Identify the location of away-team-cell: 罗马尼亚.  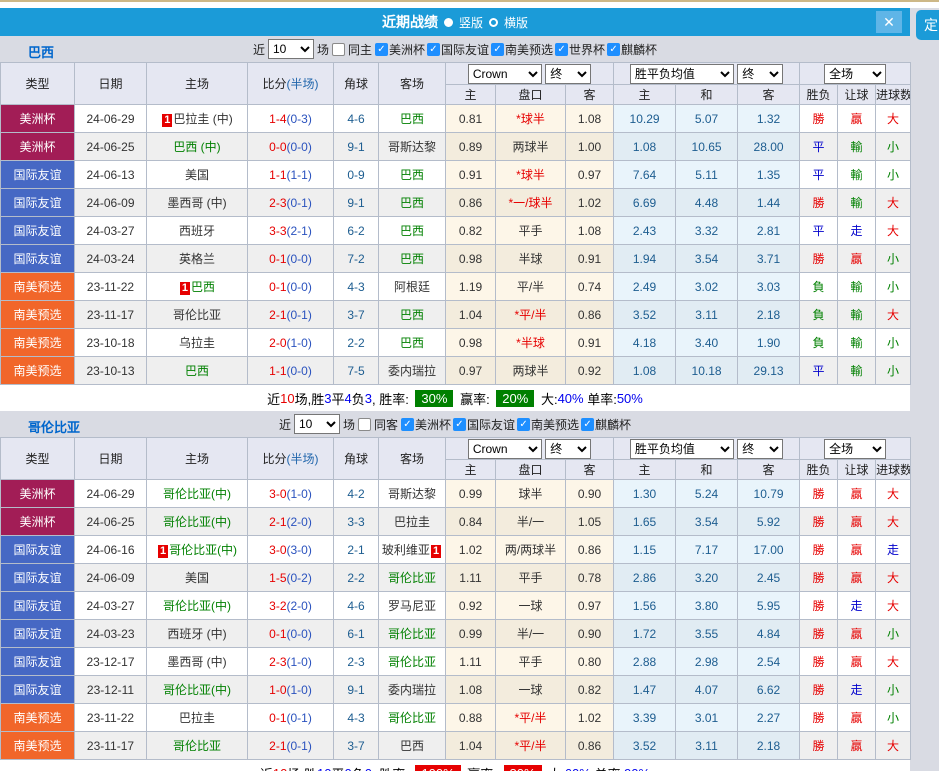
(412, 605).